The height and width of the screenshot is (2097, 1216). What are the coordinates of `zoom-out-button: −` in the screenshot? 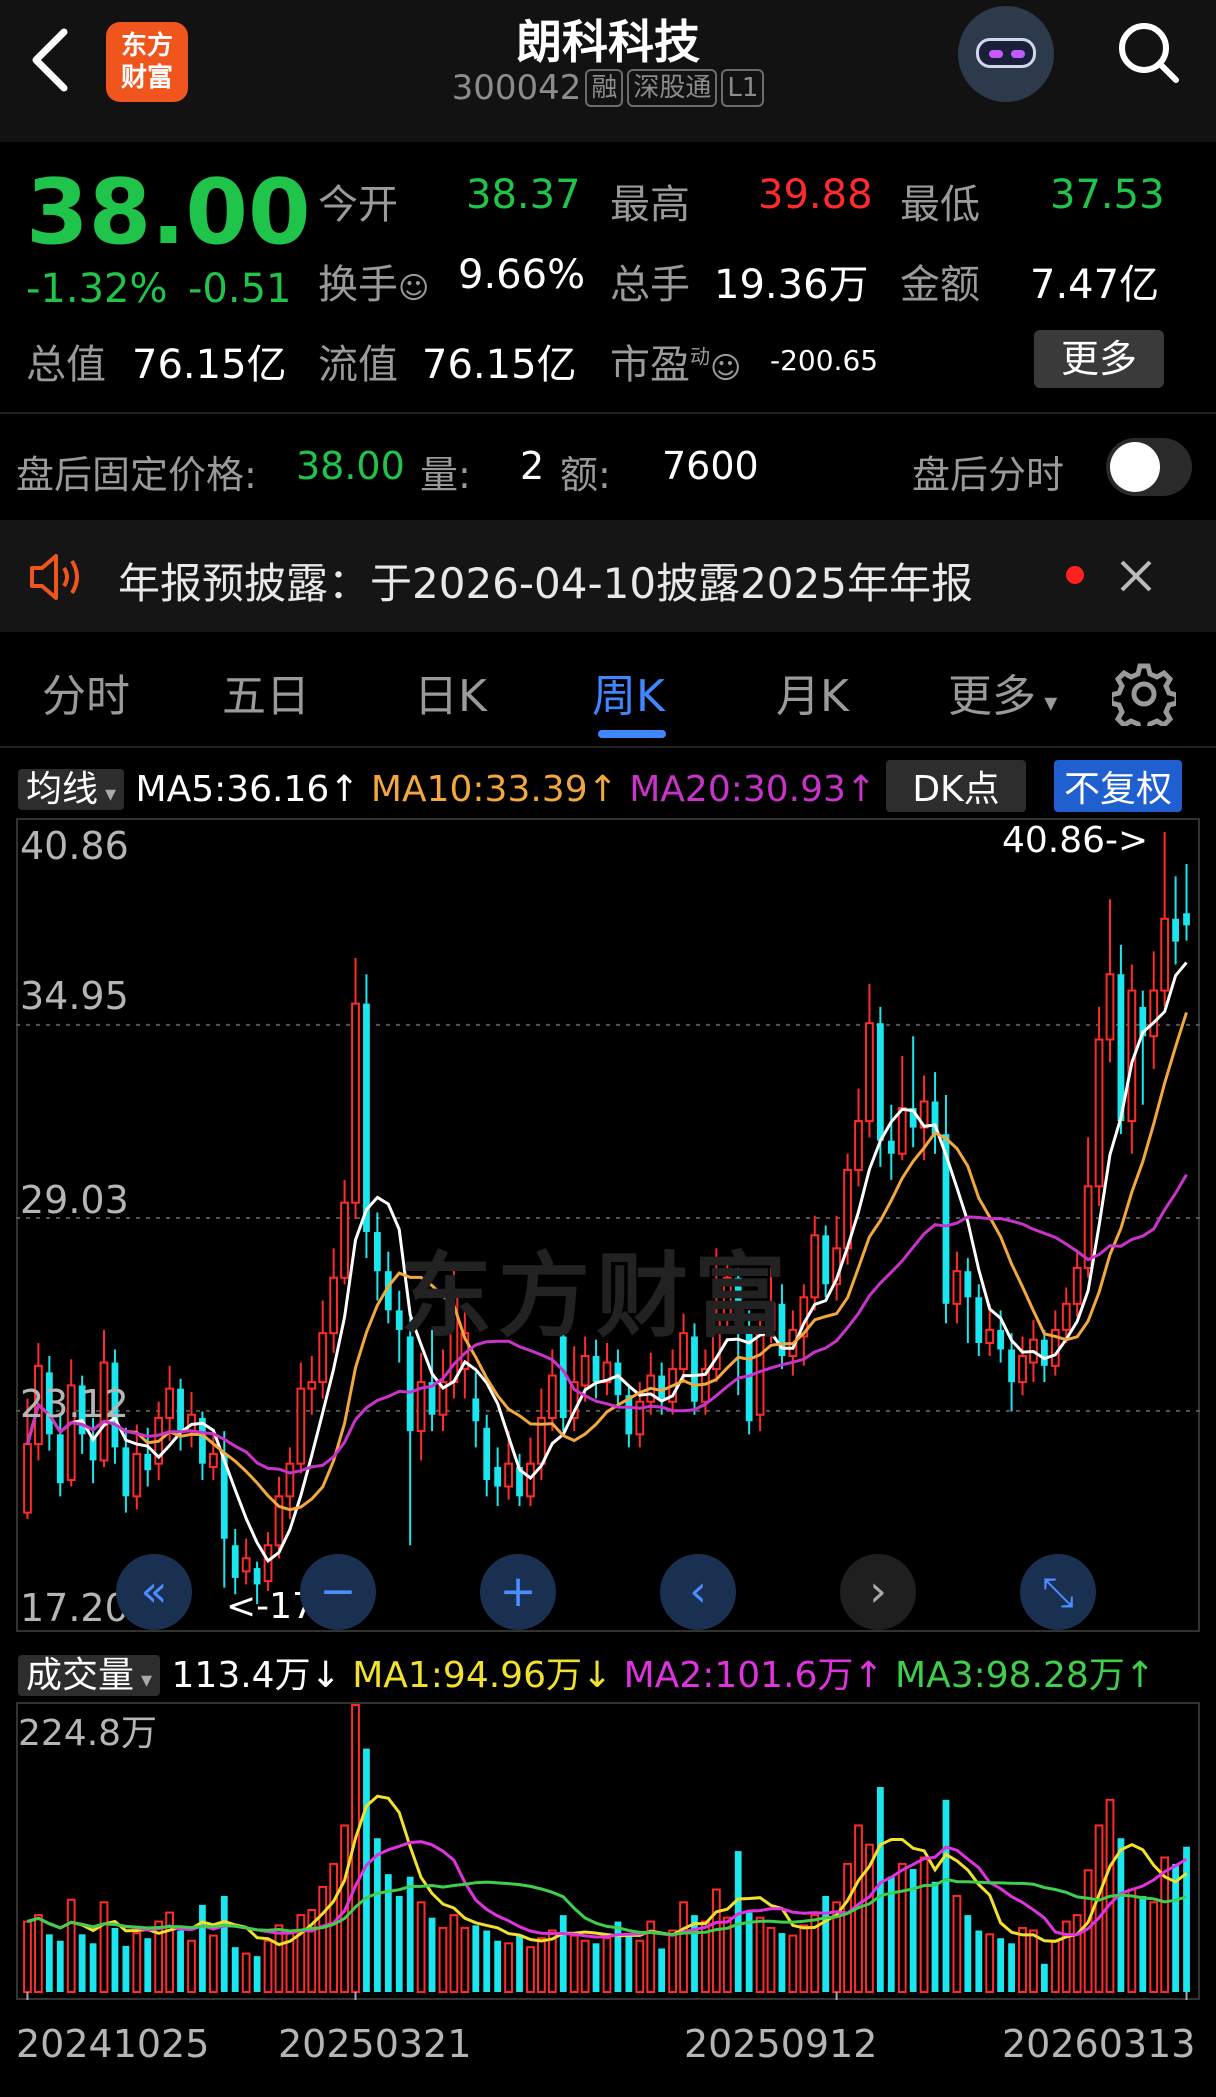 It's located at (338, 1592).